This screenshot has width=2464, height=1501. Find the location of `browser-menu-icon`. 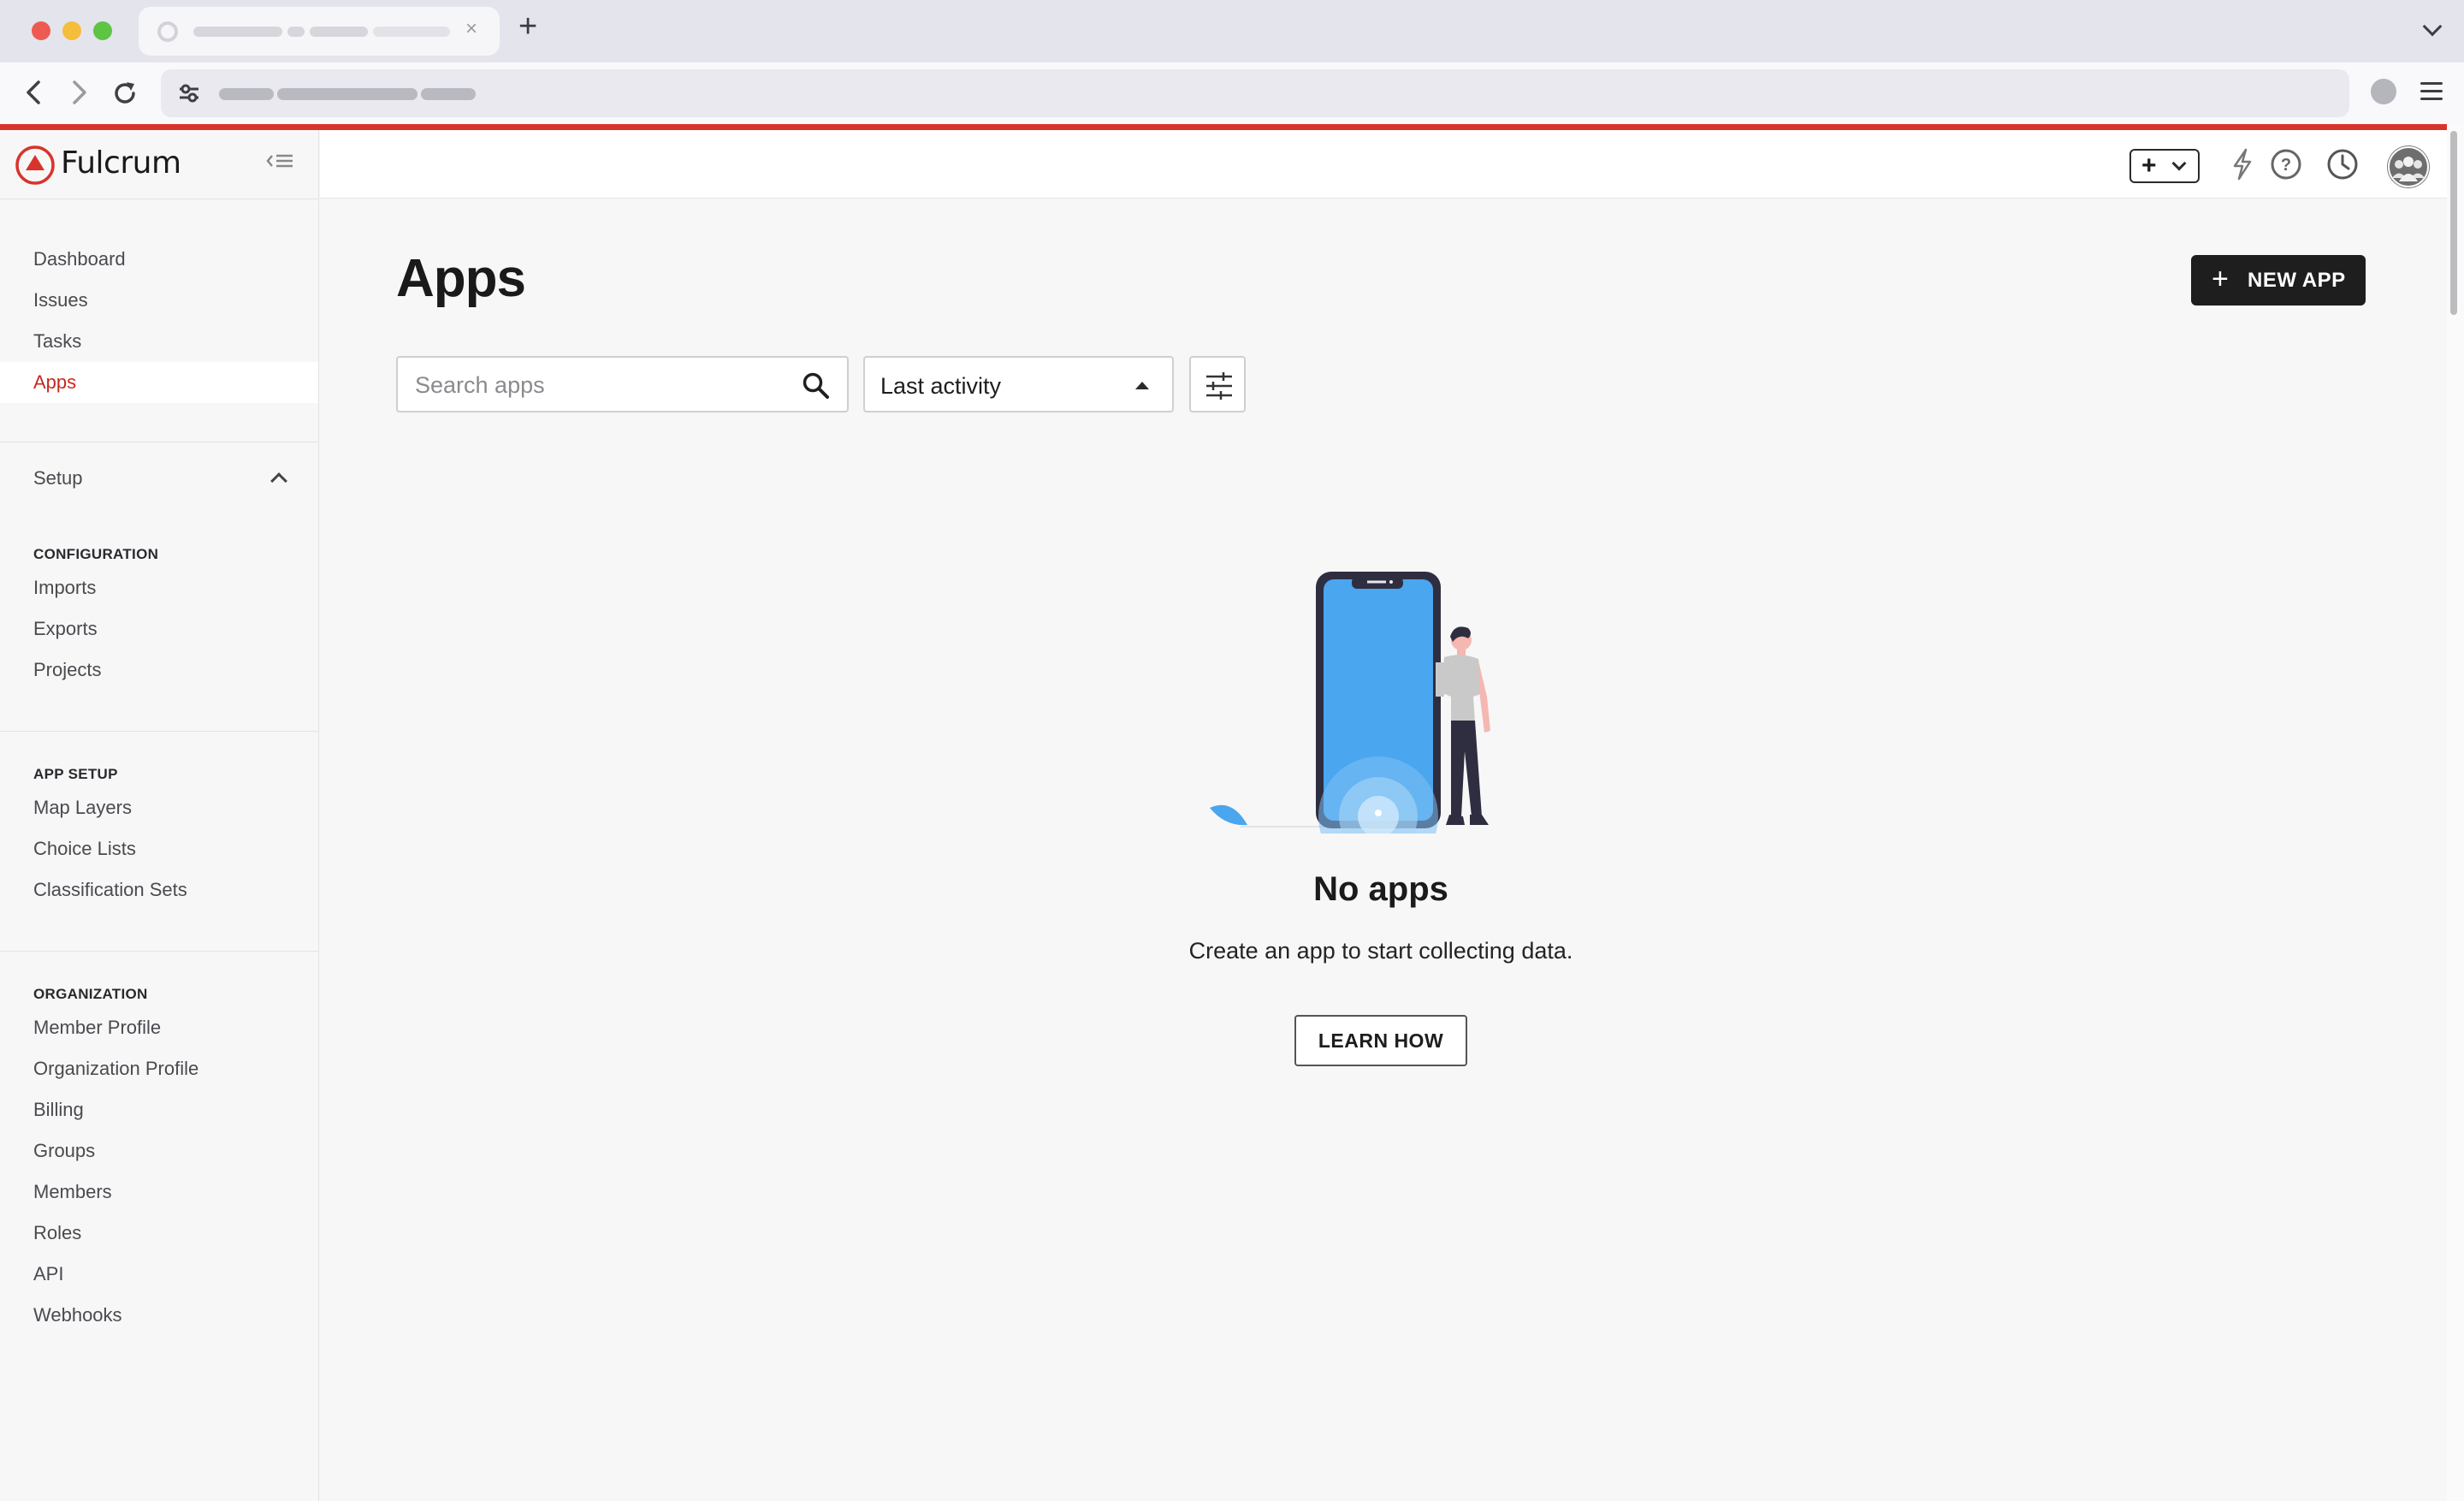

browser-menu-icon is located at coordinates (2431, 93).